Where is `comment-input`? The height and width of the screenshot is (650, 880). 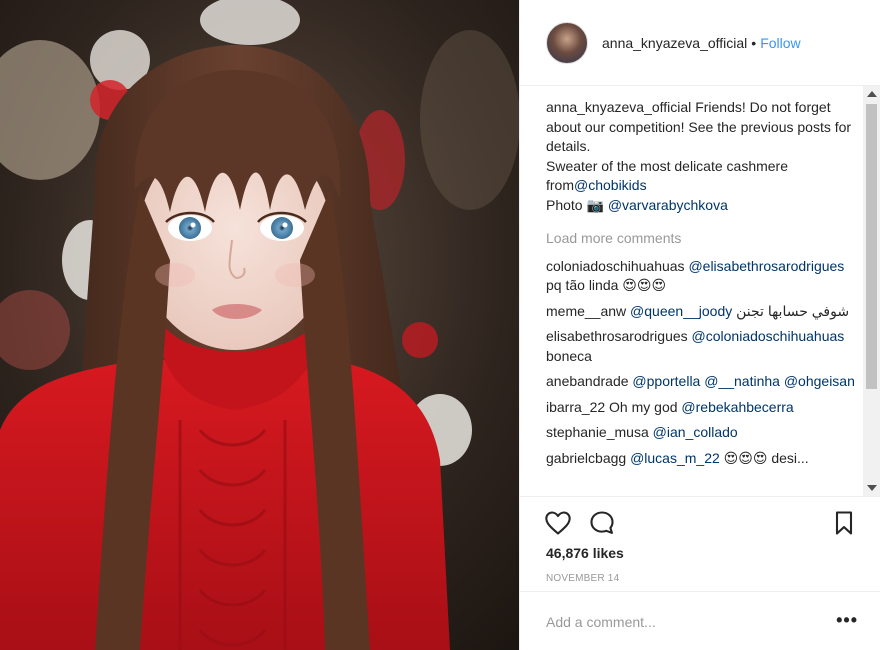
comment-input is located at coordinates (676, 622).